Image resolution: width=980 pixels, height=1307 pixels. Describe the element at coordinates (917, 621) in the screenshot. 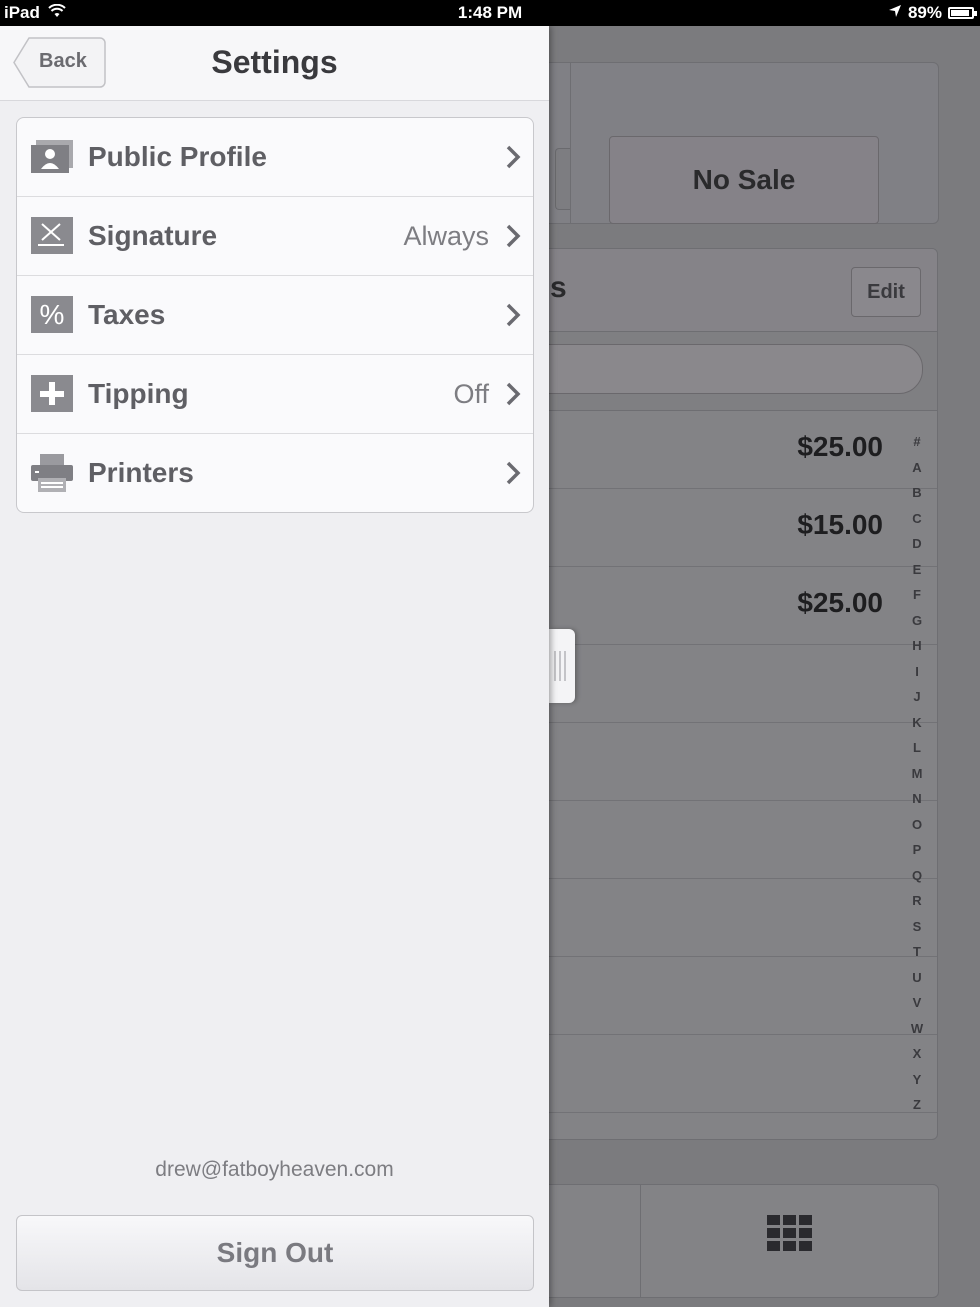

I see `index-letter: G` at that location.